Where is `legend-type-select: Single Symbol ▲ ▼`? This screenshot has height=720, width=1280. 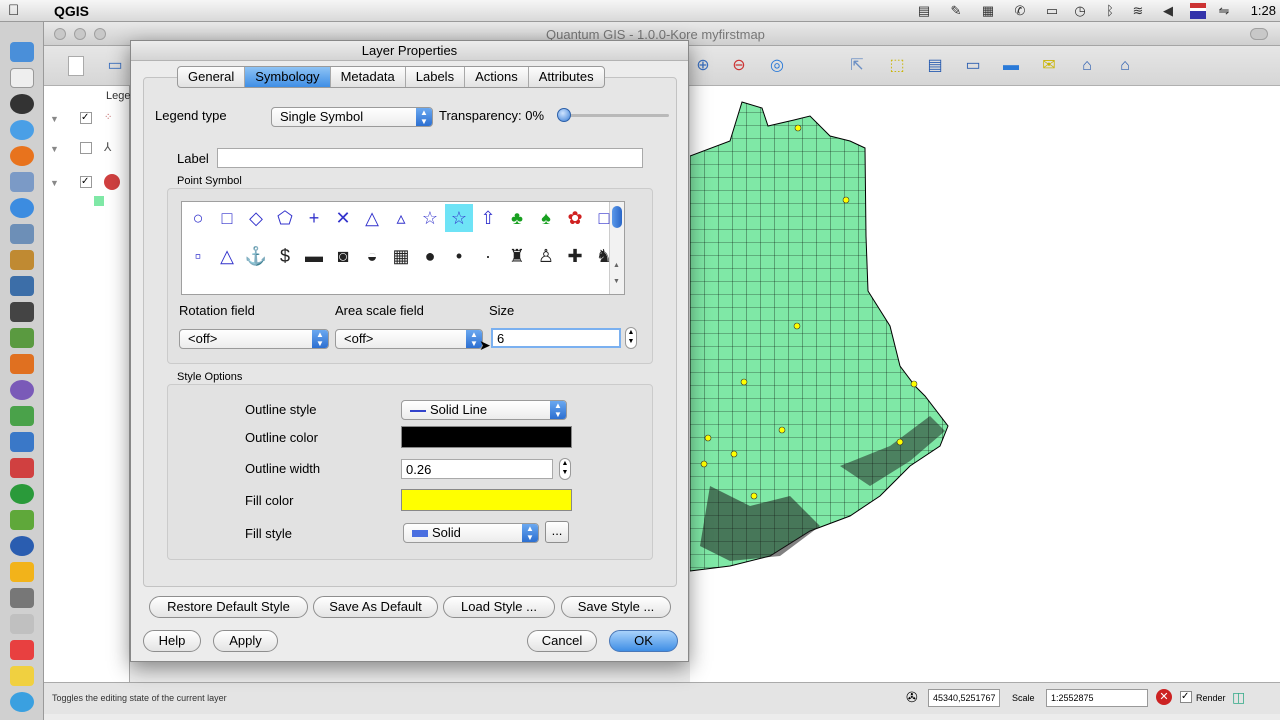 legend-type-select: Single Symbol ▲ ▼ is located at coordinates (352, 117).